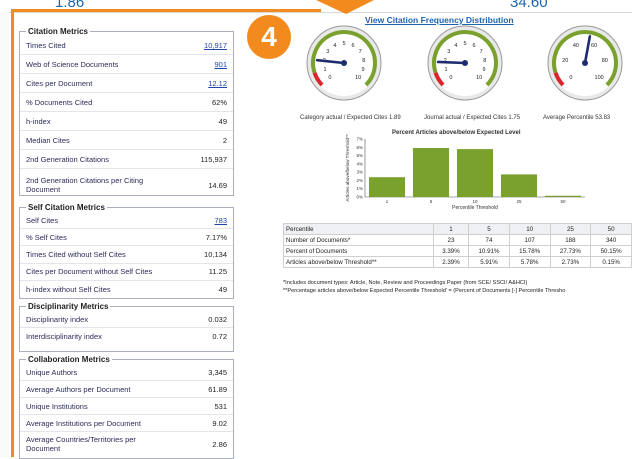 The image size is (632, 459). I want to click on journal-gauge-caption: Journal actual / Expected Cites 1.75, so click(472, 118).